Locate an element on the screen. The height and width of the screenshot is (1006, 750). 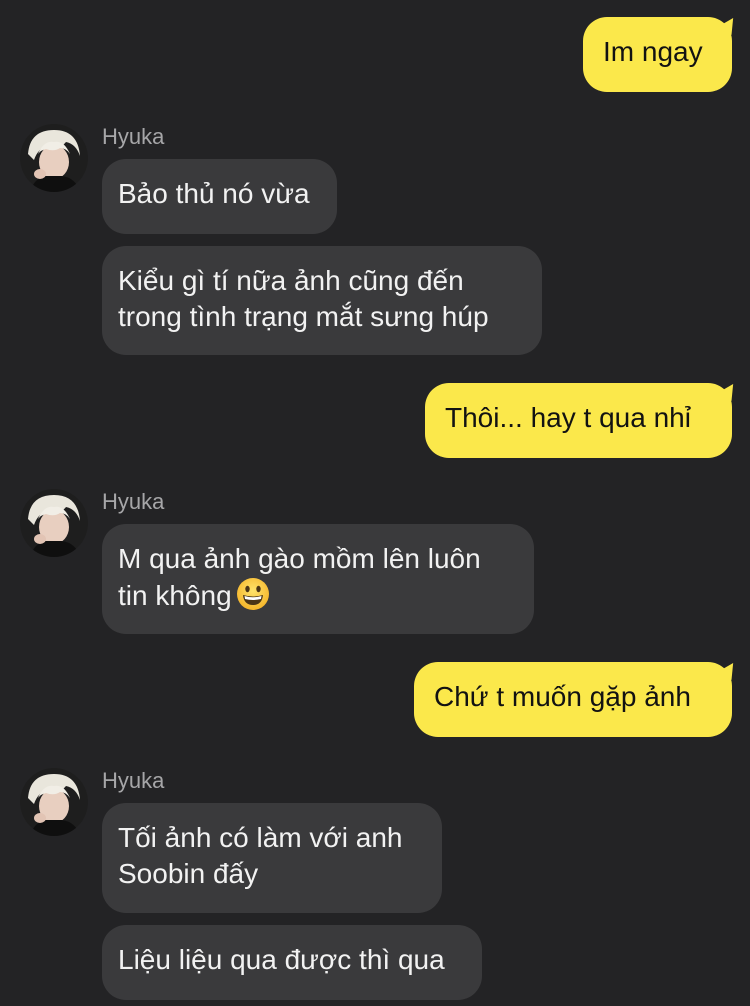
message-text-line: tin không is located at coordinates (175, 595).